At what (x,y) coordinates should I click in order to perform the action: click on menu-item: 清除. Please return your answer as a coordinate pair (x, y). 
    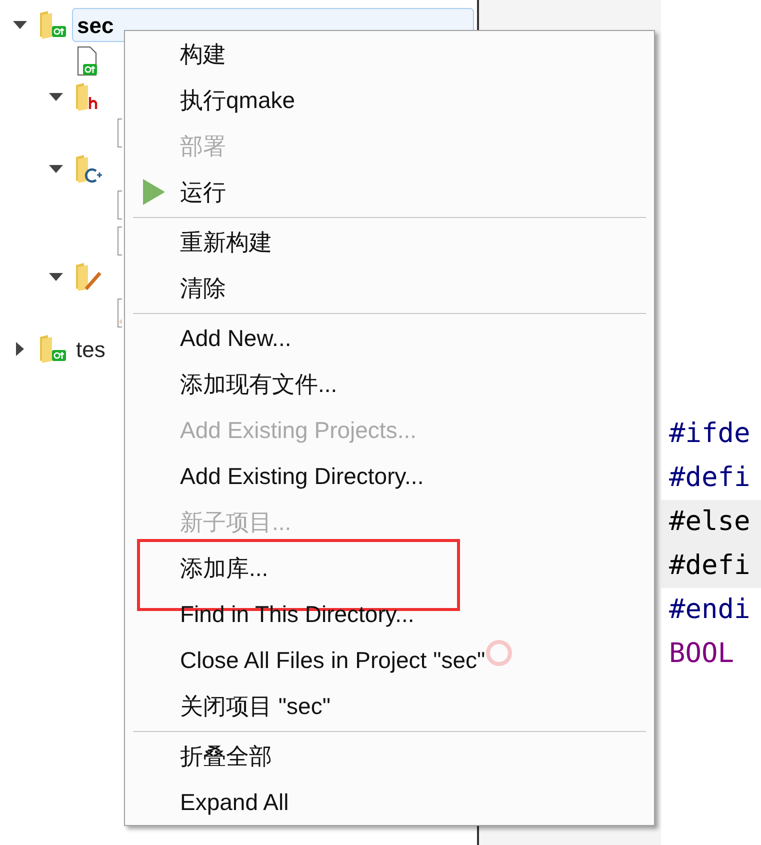
    Looking at the image, I should click on (203, 288).